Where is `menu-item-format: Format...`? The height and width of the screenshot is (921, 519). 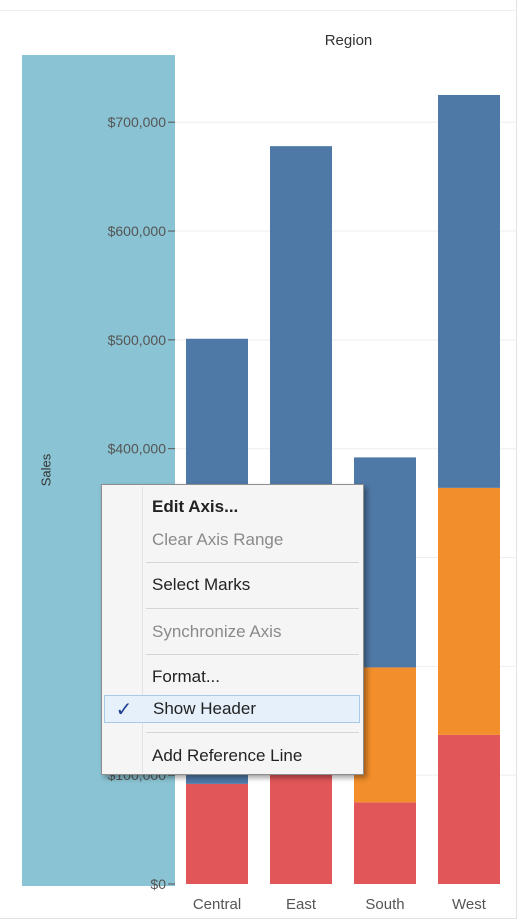
menu-item-format: Format... is located at coordinates (232, 677).